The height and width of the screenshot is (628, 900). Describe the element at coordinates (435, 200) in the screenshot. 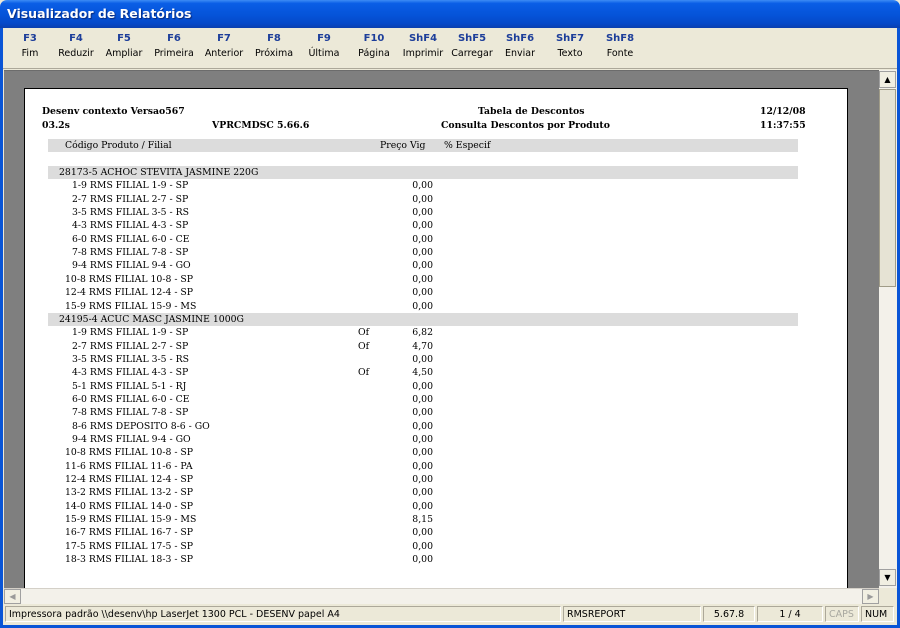

I see `table-row: 2-7 RMS FILIAL 2-7 - SP 0,00` at that location.